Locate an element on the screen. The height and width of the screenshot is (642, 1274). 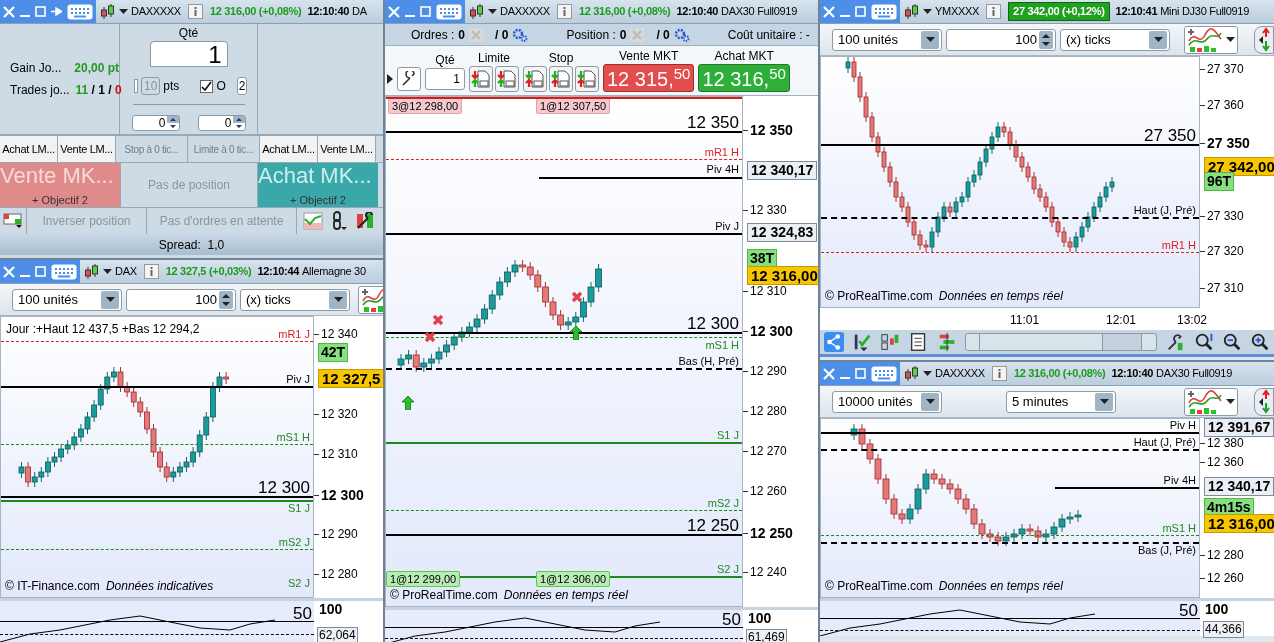
data-note: Données indicatives is located at coordinates (159, 586).